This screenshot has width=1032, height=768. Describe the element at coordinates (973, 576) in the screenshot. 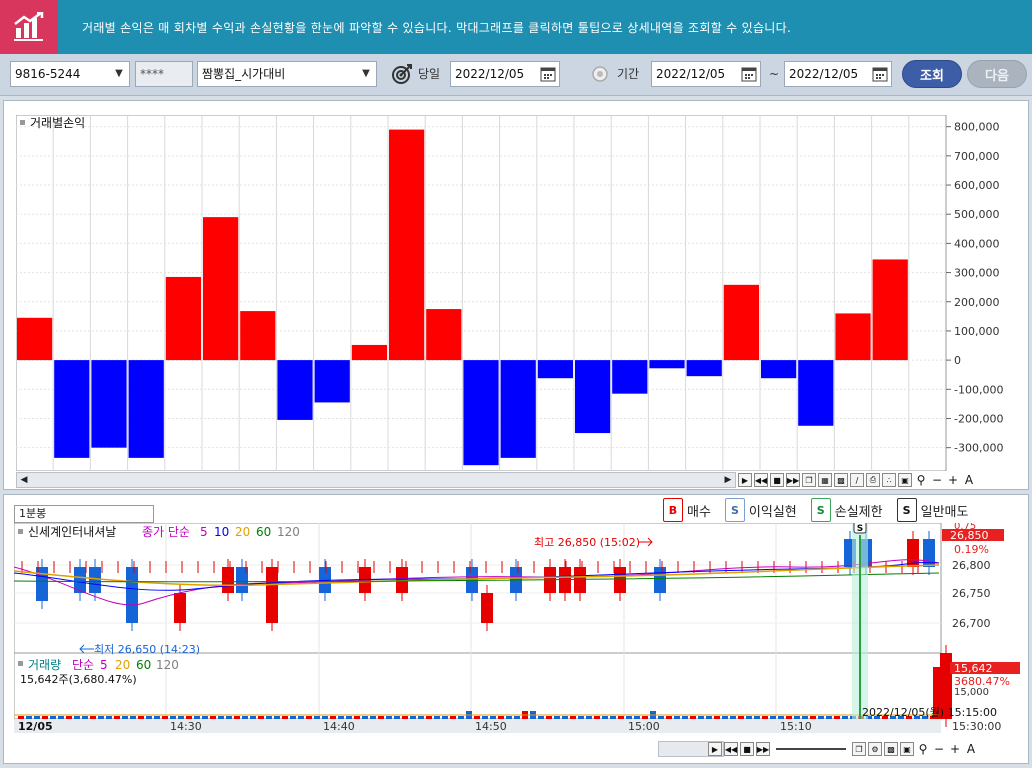

I see `price-axis: 26,850 0.75 0.19% 26,800 26,750 26,700` at that location.